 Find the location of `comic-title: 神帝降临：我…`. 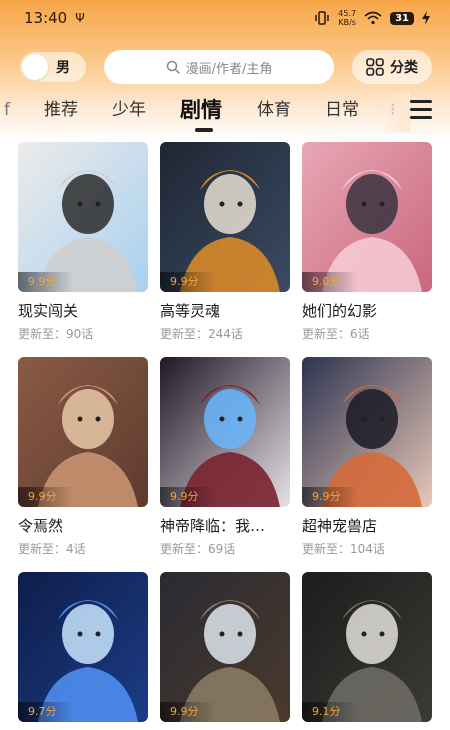

comic-title: 神帝降临：我… is located at coordinates (225, 525).